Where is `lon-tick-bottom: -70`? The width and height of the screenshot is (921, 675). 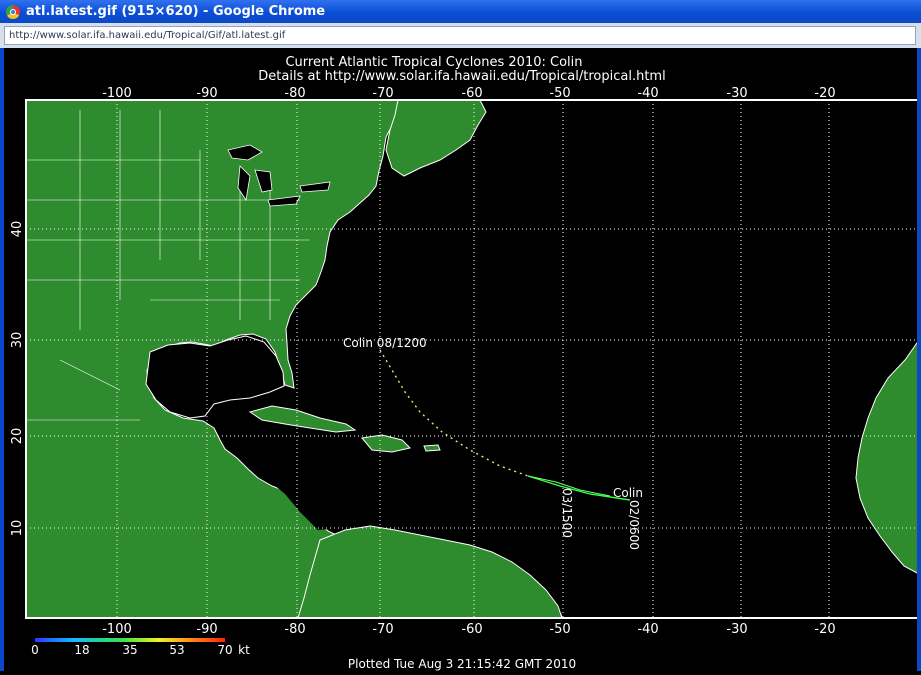
lon-tick-bottom: -70 is located at coordinates (382, 629).